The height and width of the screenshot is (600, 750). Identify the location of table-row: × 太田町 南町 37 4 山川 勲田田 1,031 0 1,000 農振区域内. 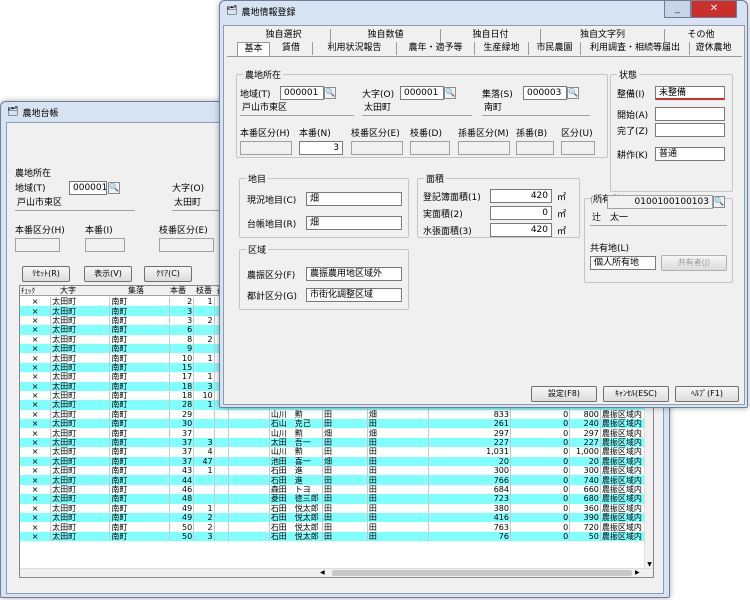
(333, 452).